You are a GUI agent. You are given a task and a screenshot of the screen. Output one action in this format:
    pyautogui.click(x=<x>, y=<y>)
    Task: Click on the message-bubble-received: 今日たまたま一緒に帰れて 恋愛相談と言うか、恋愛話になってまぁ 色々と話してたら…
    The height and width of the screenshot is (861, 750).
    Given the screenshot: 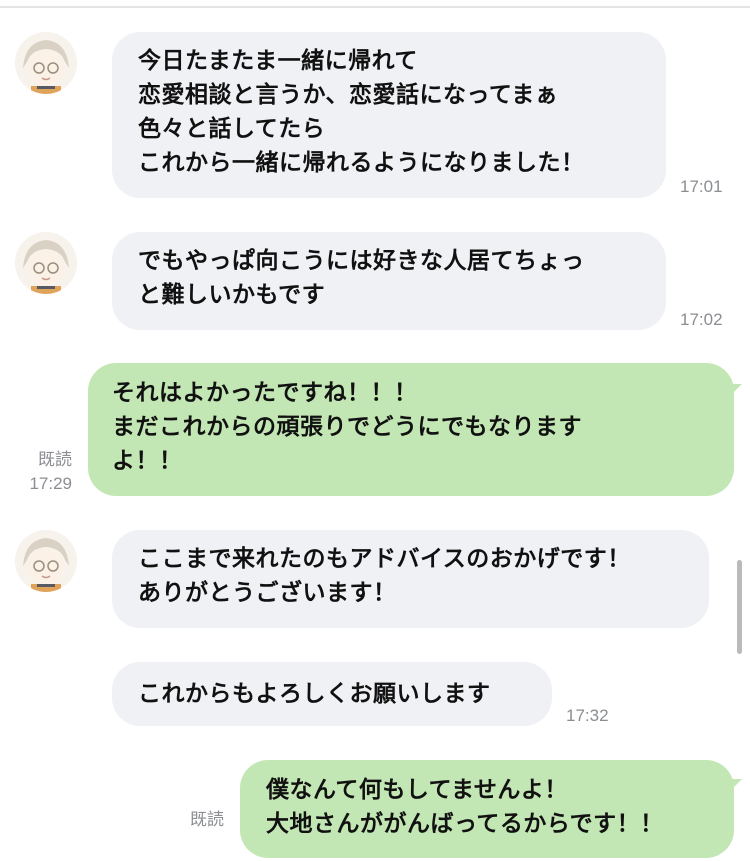 What is the action you would take?
    pyautogui.click(x=389, y=115)
    